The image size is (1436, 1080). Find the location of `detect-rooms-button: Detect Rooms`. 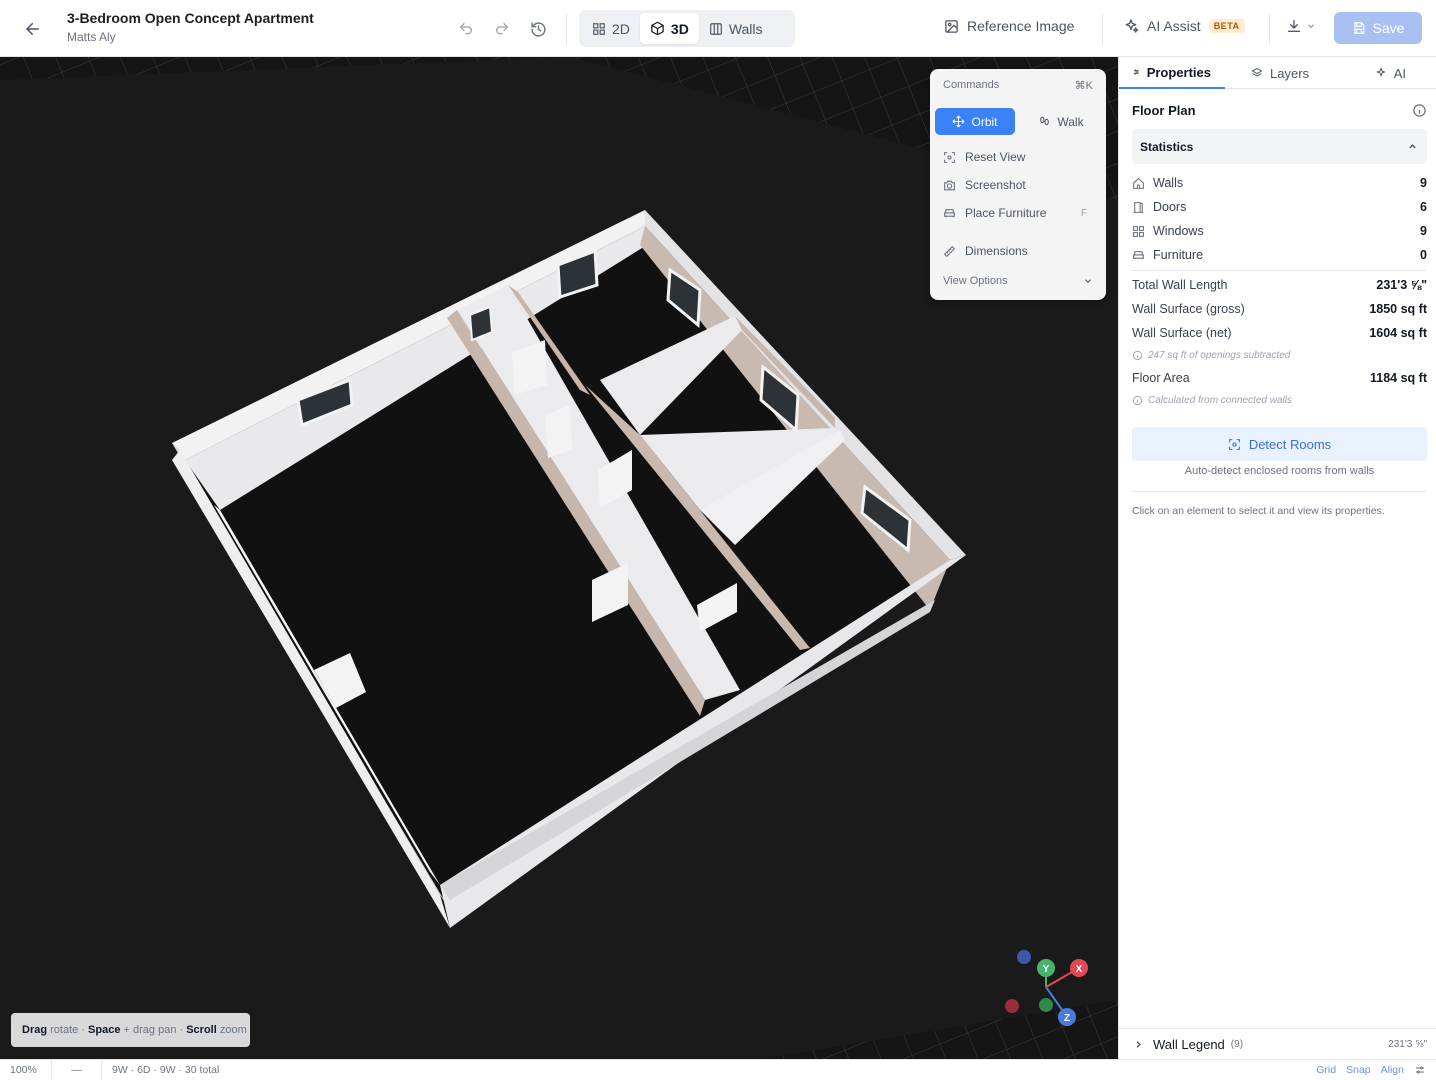

detect-rooms-button: Detect Rooms is located at coordinates (1279, 444).